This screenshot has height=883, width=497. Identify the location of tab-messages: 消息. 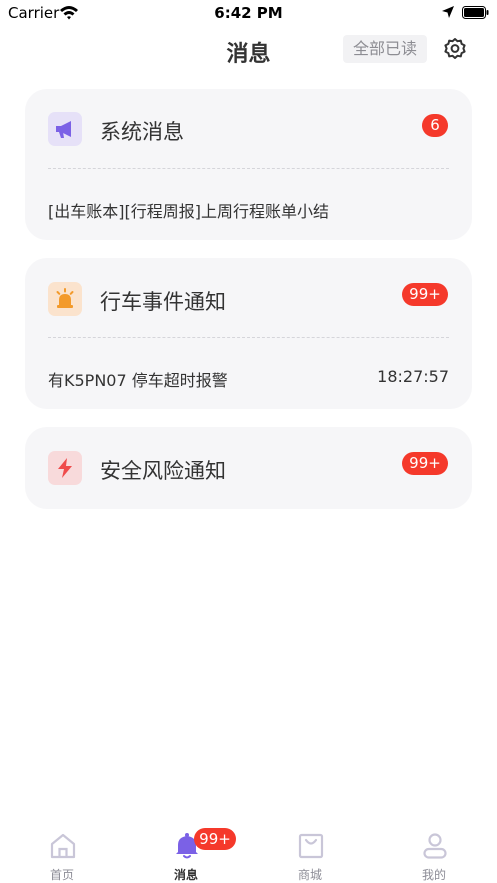
(186, 850).